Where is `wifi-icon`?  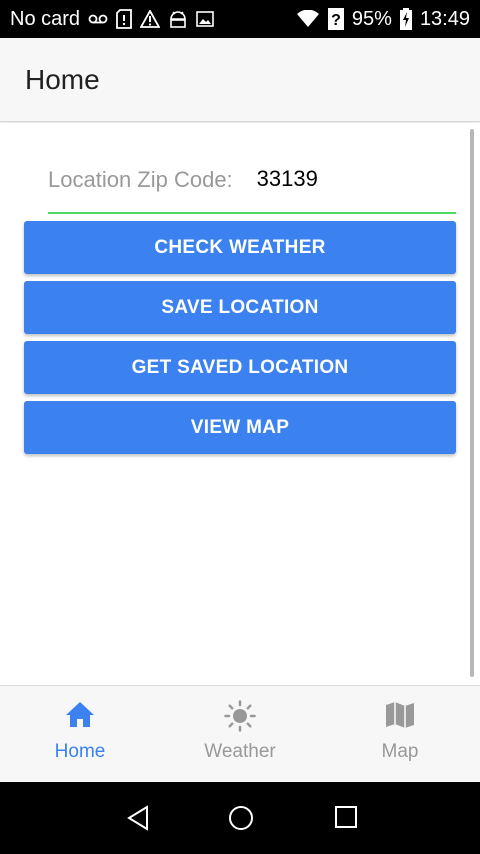 wifi-icon is located at coordinates (308, 19).